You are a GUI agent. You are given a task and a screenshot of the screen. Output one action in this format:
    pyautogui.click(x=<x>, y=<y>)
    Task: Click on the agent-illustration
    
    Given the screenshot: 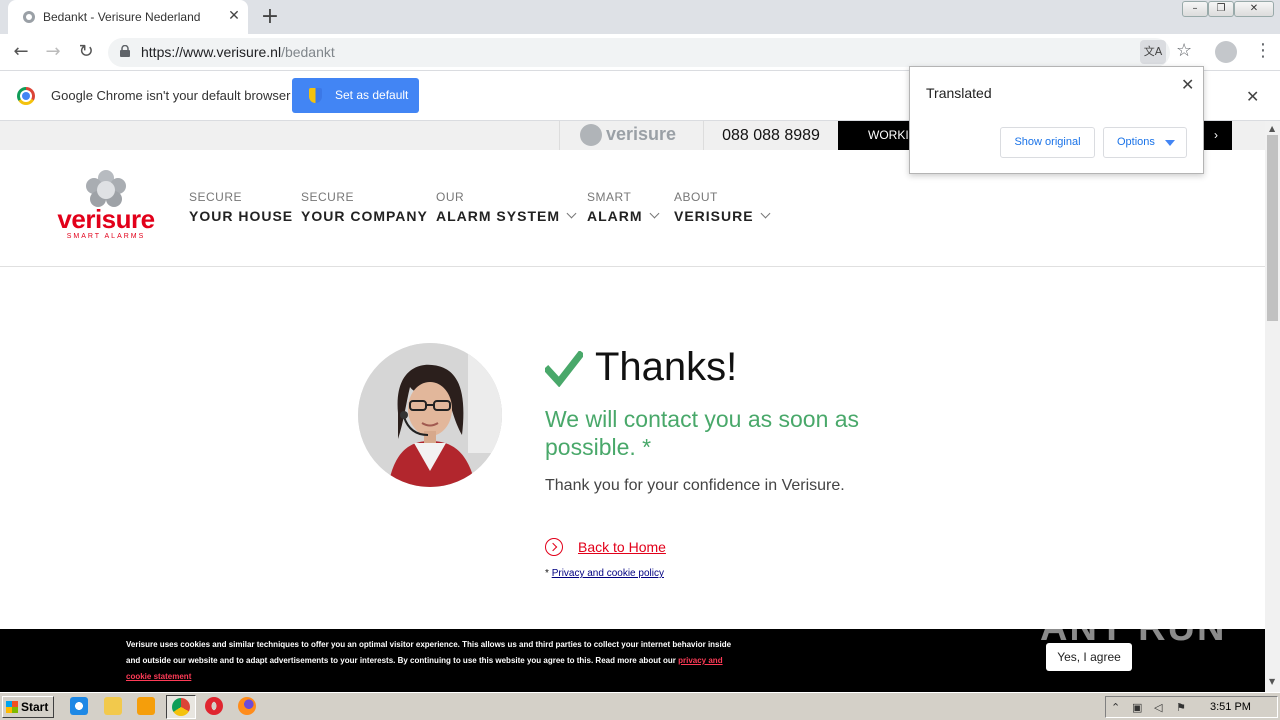 What is the action you would take?
    pyautogui.click(x=430, y=415)
    